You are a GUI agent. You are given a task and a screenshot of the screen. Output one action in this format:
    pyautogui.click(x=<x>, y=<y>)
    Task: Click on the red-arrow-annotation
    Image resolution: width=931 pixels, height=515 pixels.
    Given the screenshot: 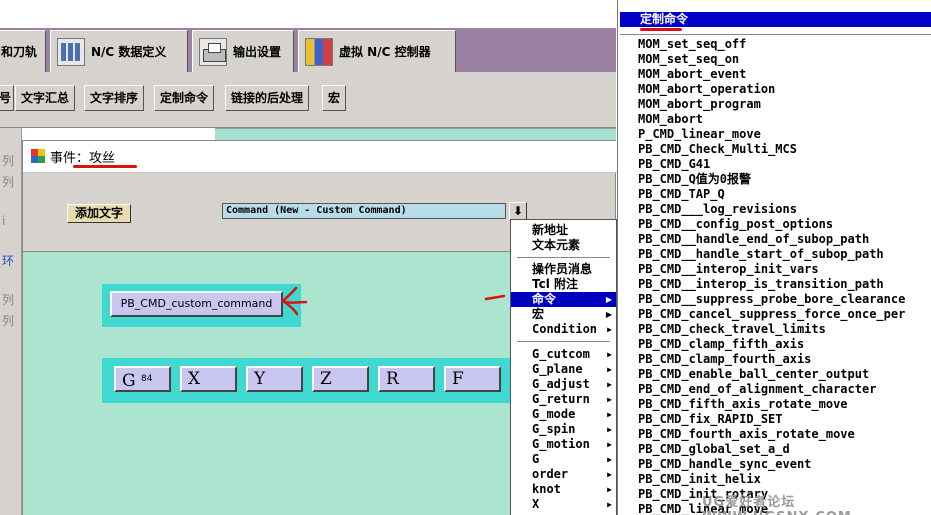 What is the action you would take?
    pyautogui.click(x=294, y=301)
    